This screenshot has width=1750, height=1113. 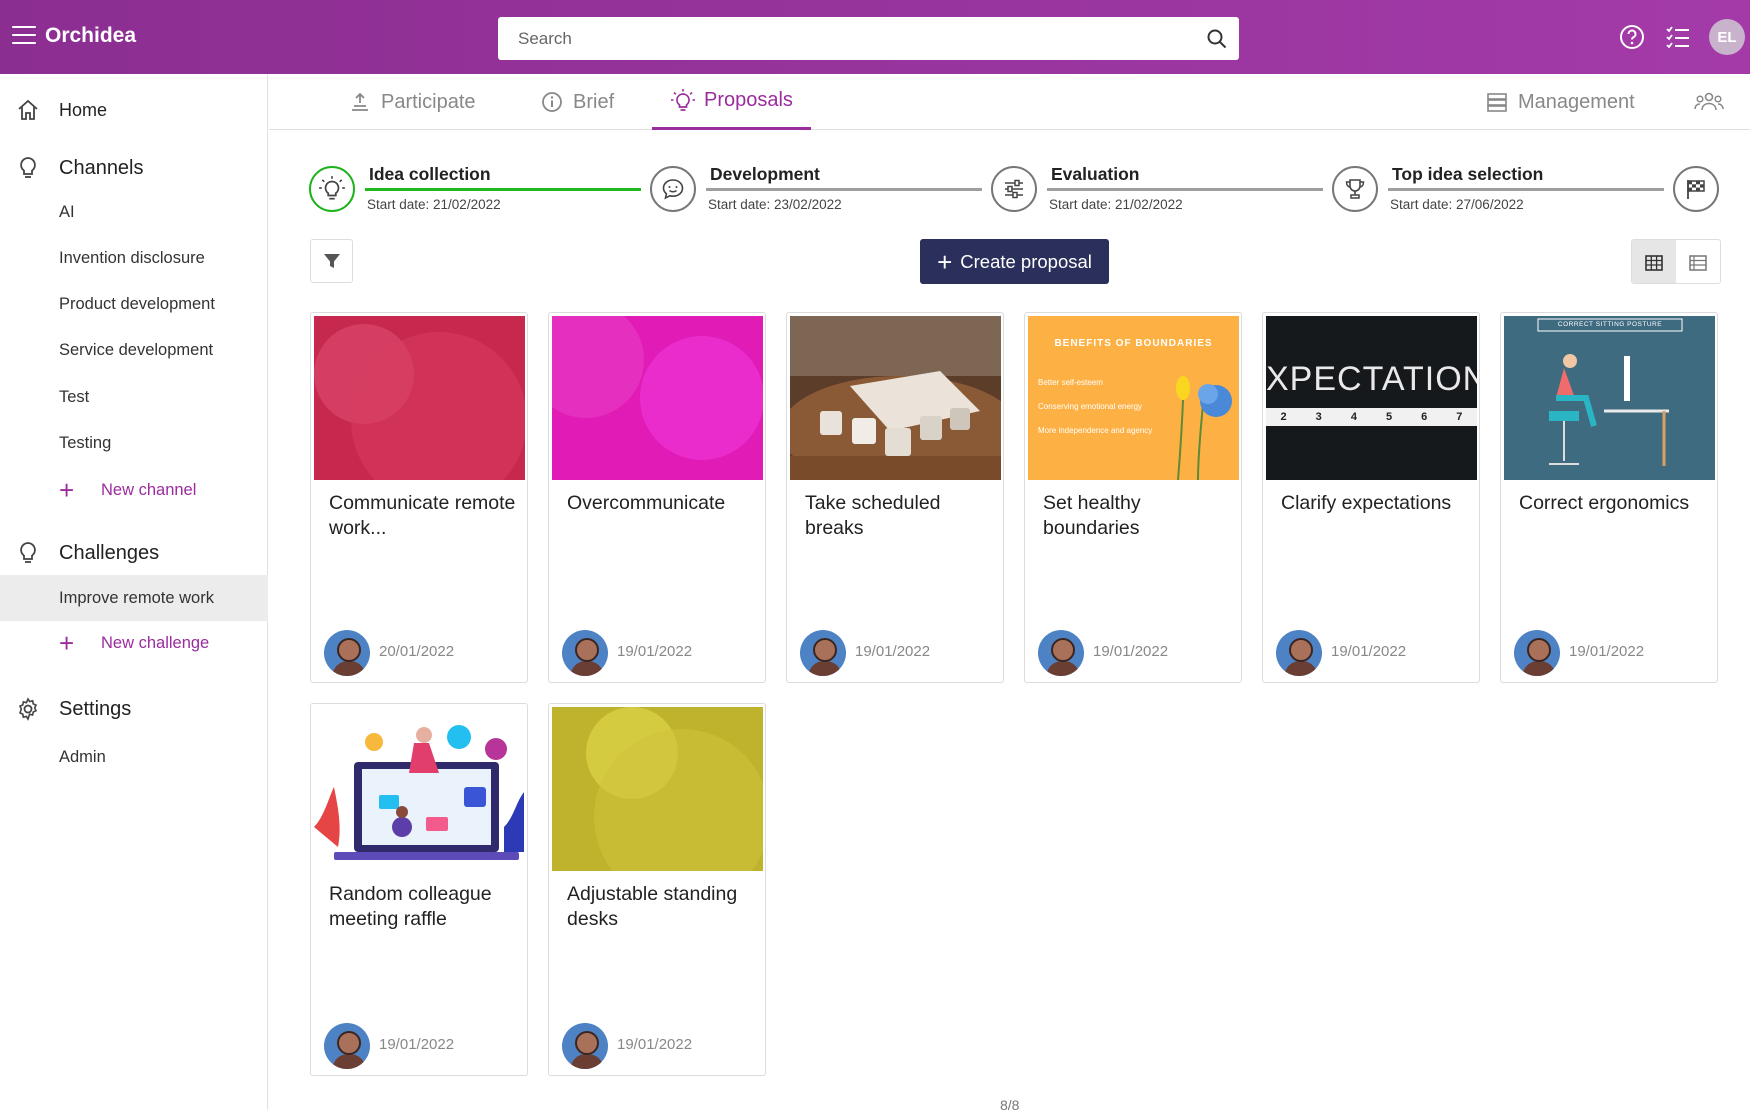 What do you see at coordinates (428, 101) in the screenshot?
I see `tab-label: Participate` at bounding box center [428, 101].